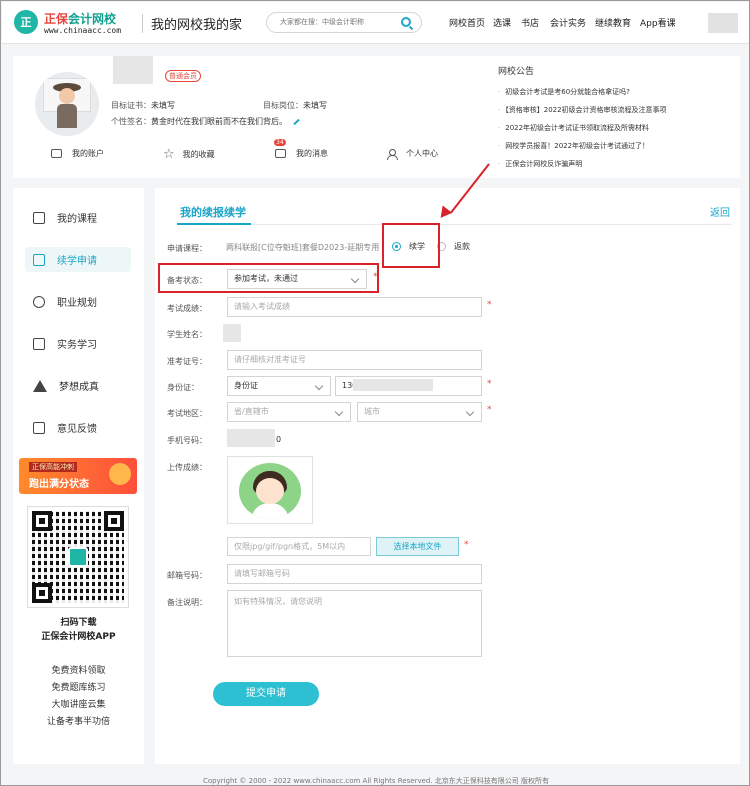 This screenshot has width=750, height=786. Describe the element at coordinates (723, 23) in the screenshot. I see `user-menu-avatar` at that location.